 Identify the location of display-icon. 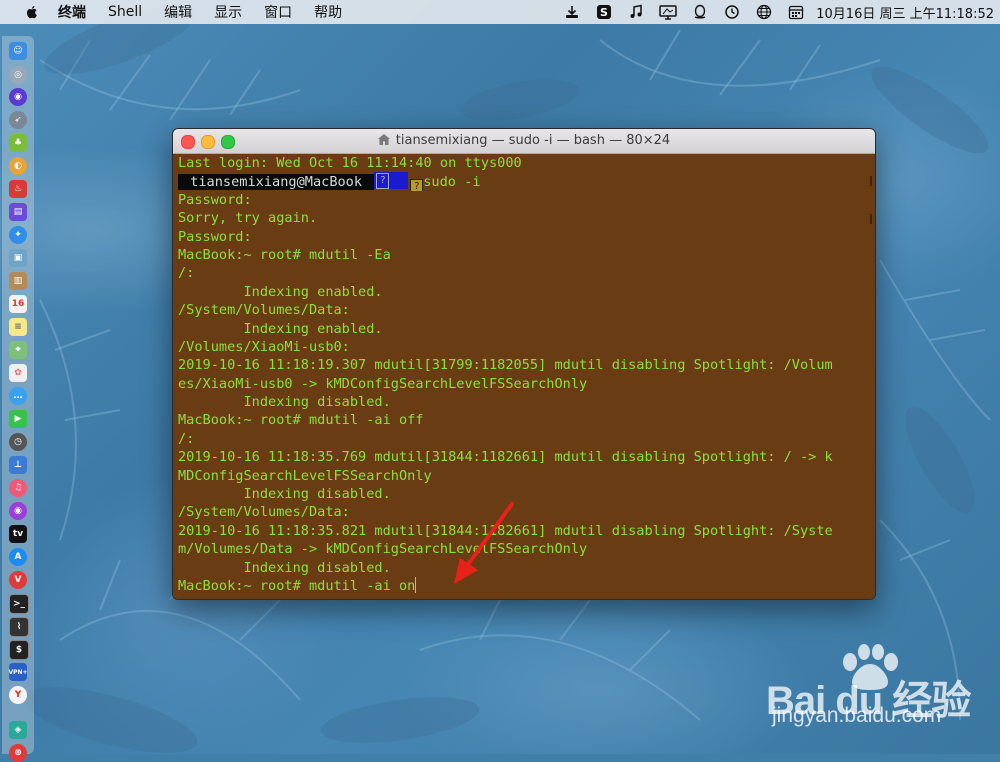
(668, 12).